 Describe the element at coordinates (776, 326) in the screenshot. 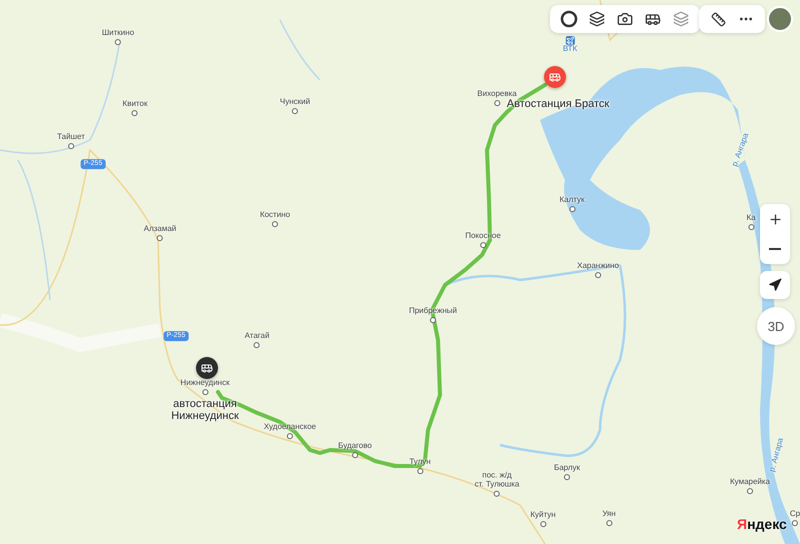

I see `compass-3d-button: 3D` at that location.